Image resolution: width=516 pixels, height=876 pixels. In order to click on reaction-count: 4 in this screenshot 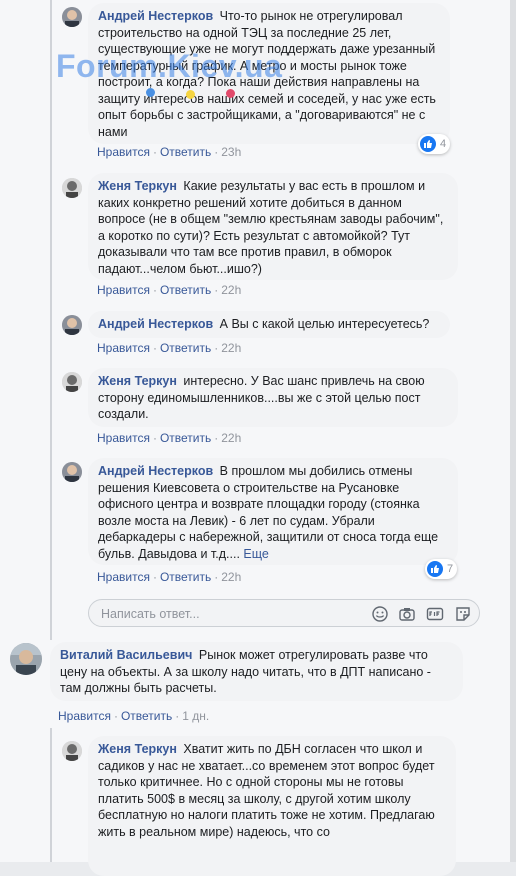, I will do `click(434, 144)`.